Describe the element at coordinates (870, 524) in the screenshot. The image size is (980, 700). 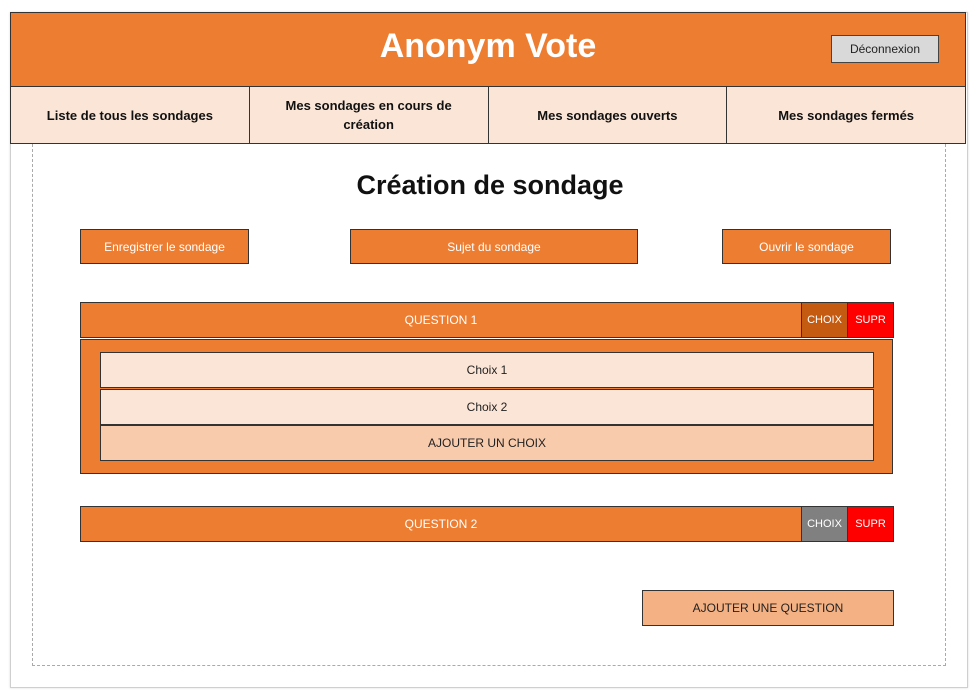
I see `question-2-delete-button: SUPR` at that location.